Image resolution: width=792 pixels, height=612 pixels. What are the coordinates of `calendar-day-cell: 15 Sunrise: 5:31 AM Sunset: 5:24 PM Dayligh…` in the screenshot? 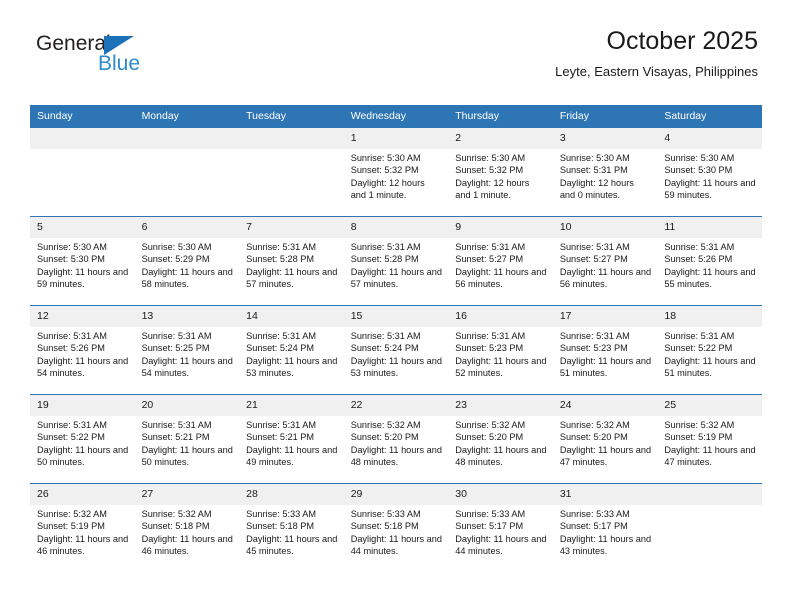 It's located at (396, 350).